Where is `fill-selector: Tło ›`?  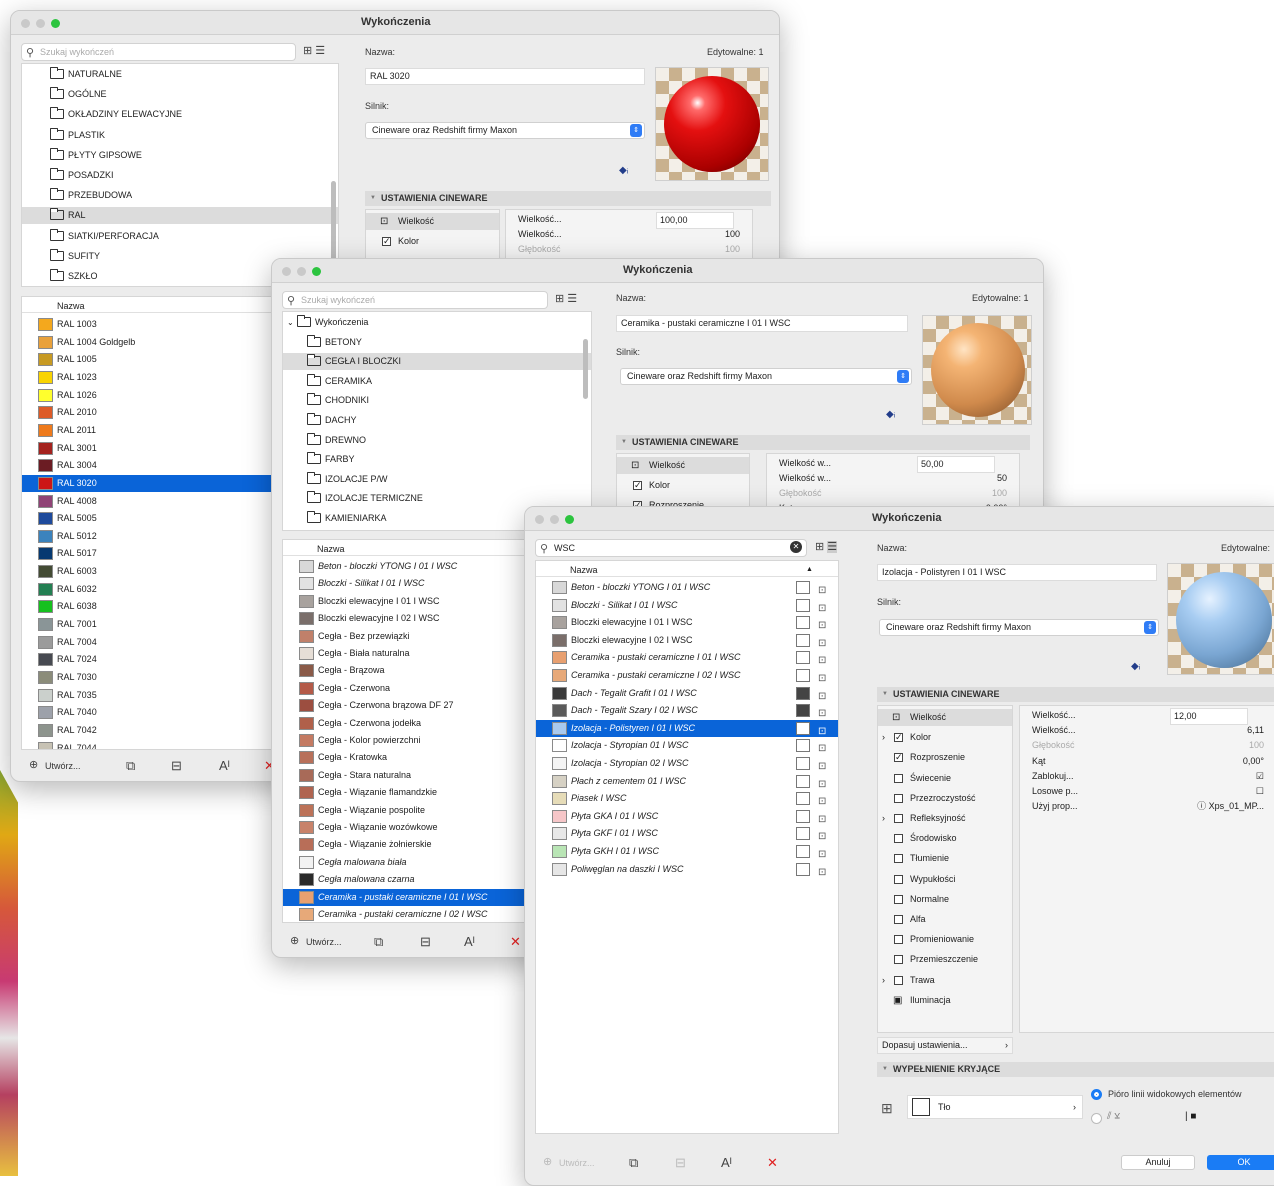 fill-selector: Tło › is located at coordinates (995, 1107).